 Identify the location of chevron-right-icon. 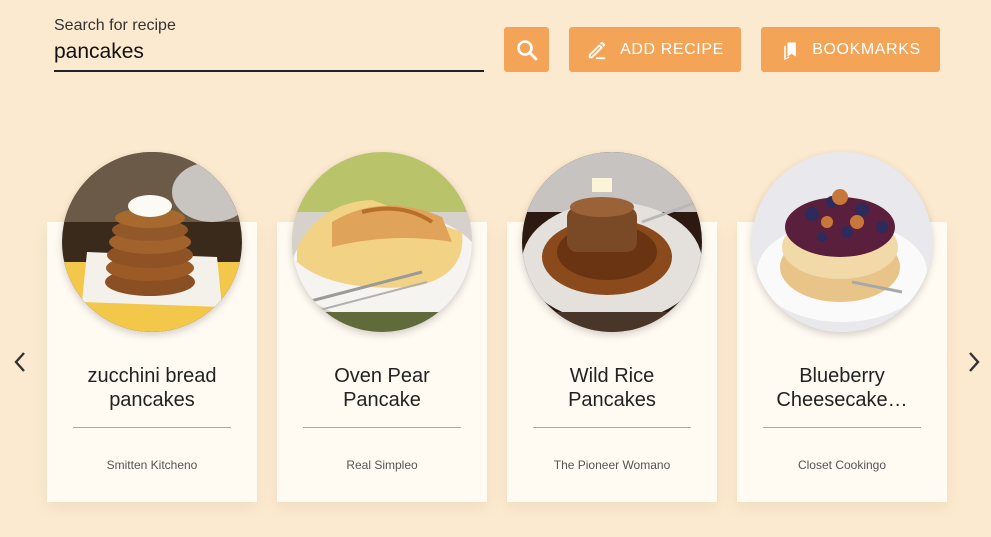
(974, 362).